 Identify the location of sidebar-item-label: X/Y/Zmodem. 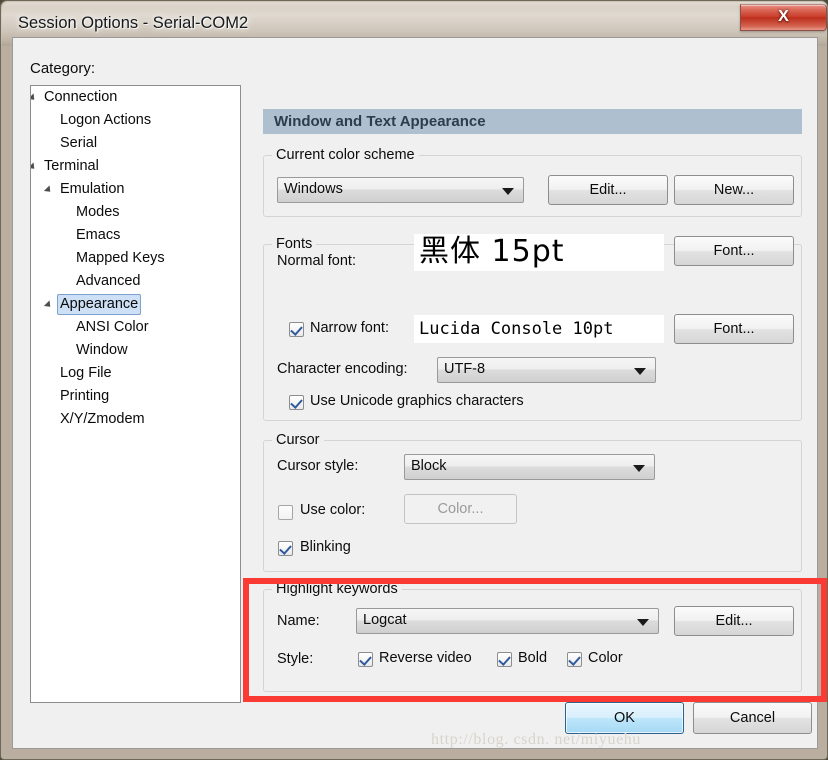
(102, 419).